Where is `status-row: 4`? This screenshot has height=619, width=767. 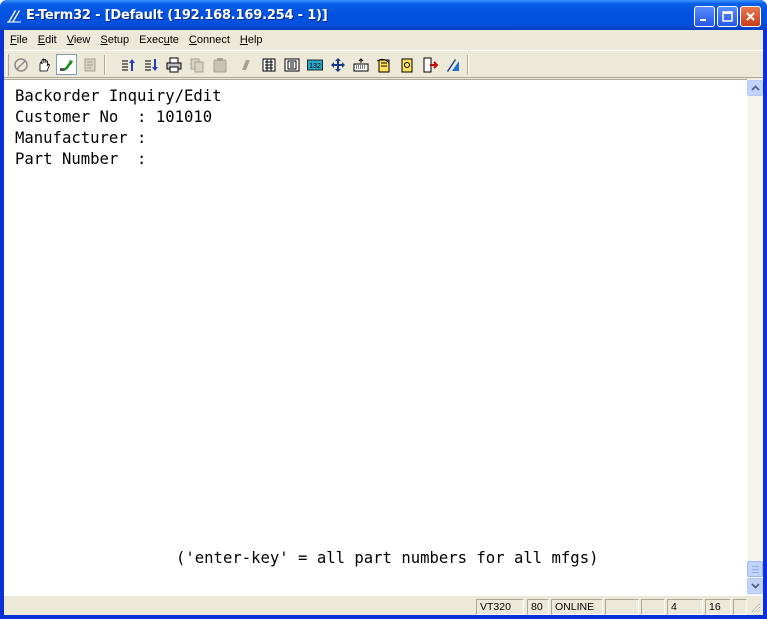
status-row: 4 is located at coordinates (685, 607).